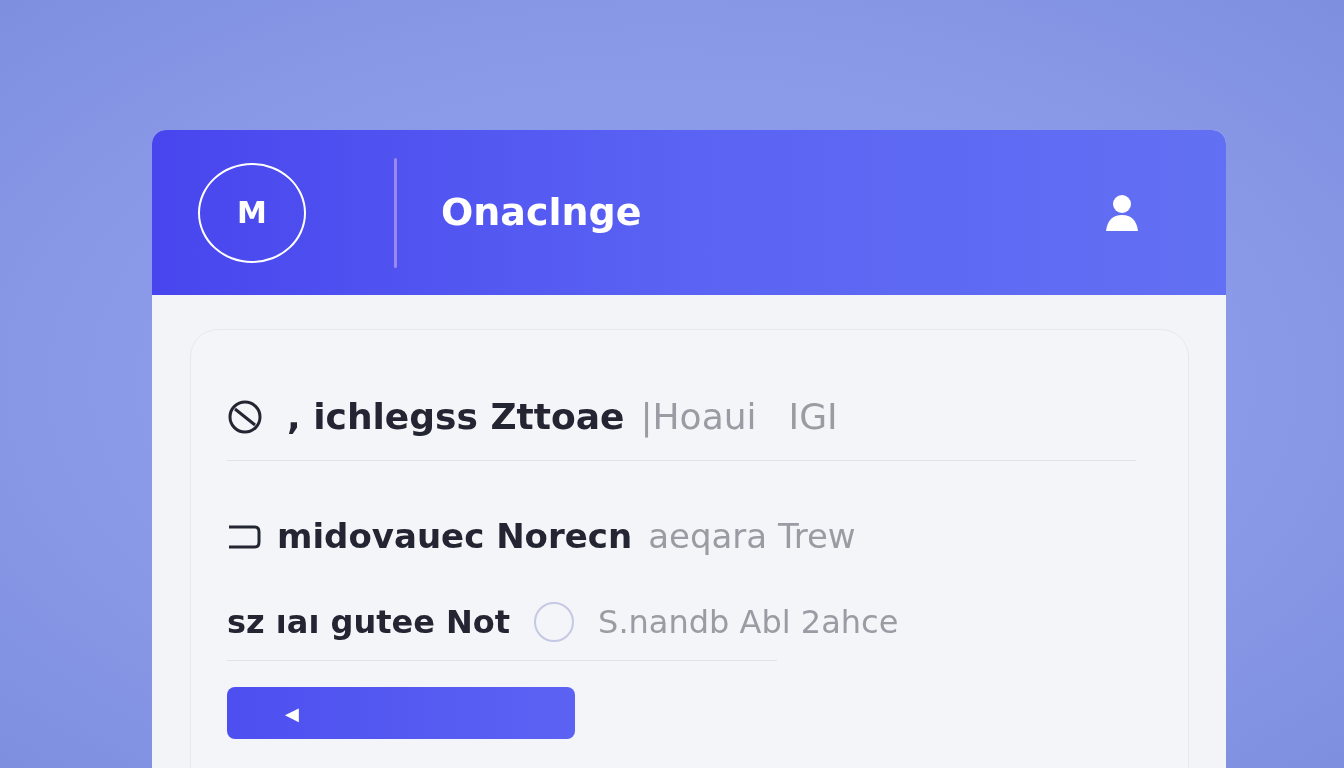  I want to click on item-subtext: aeqara Trew, so click(752, 536).